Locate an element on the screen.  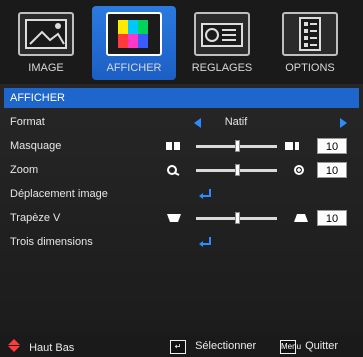
hint-select: ↵ Sélectionner is located at coordinates (213, 346).